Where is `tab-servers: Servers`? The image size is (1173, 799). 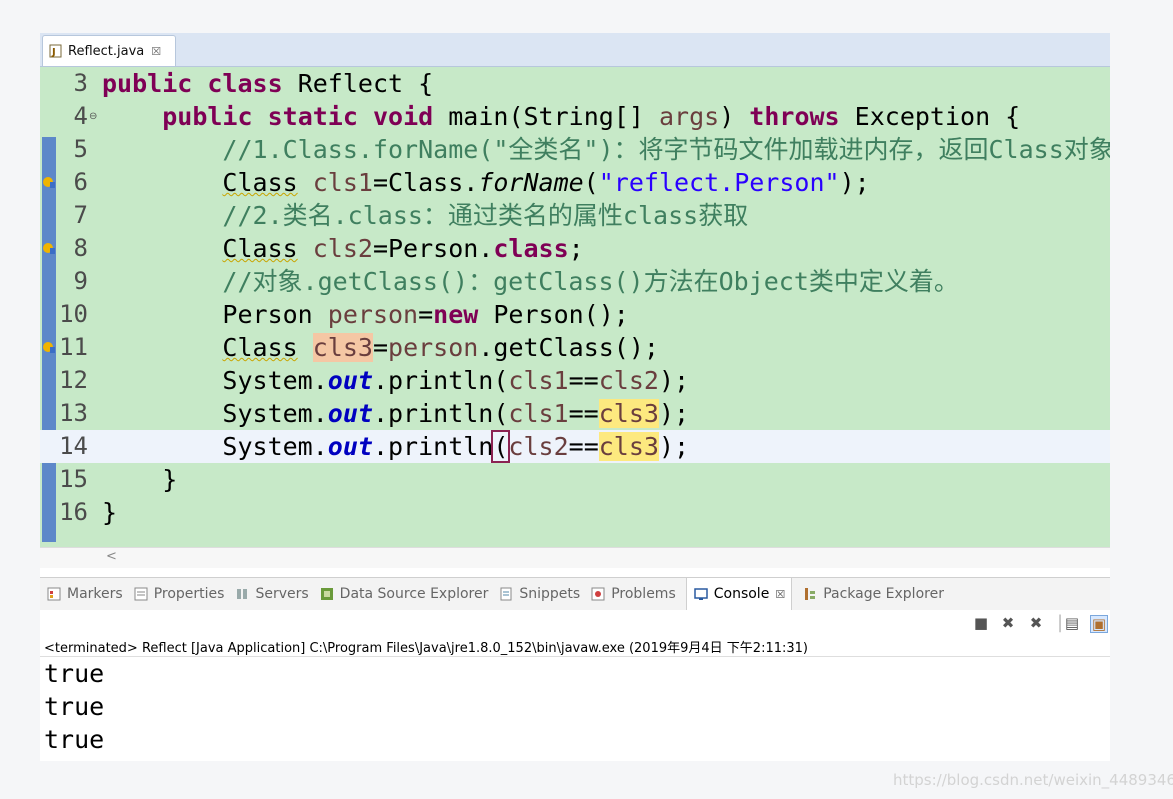 tab-servers: Servers is located at coordinates (271, 594).